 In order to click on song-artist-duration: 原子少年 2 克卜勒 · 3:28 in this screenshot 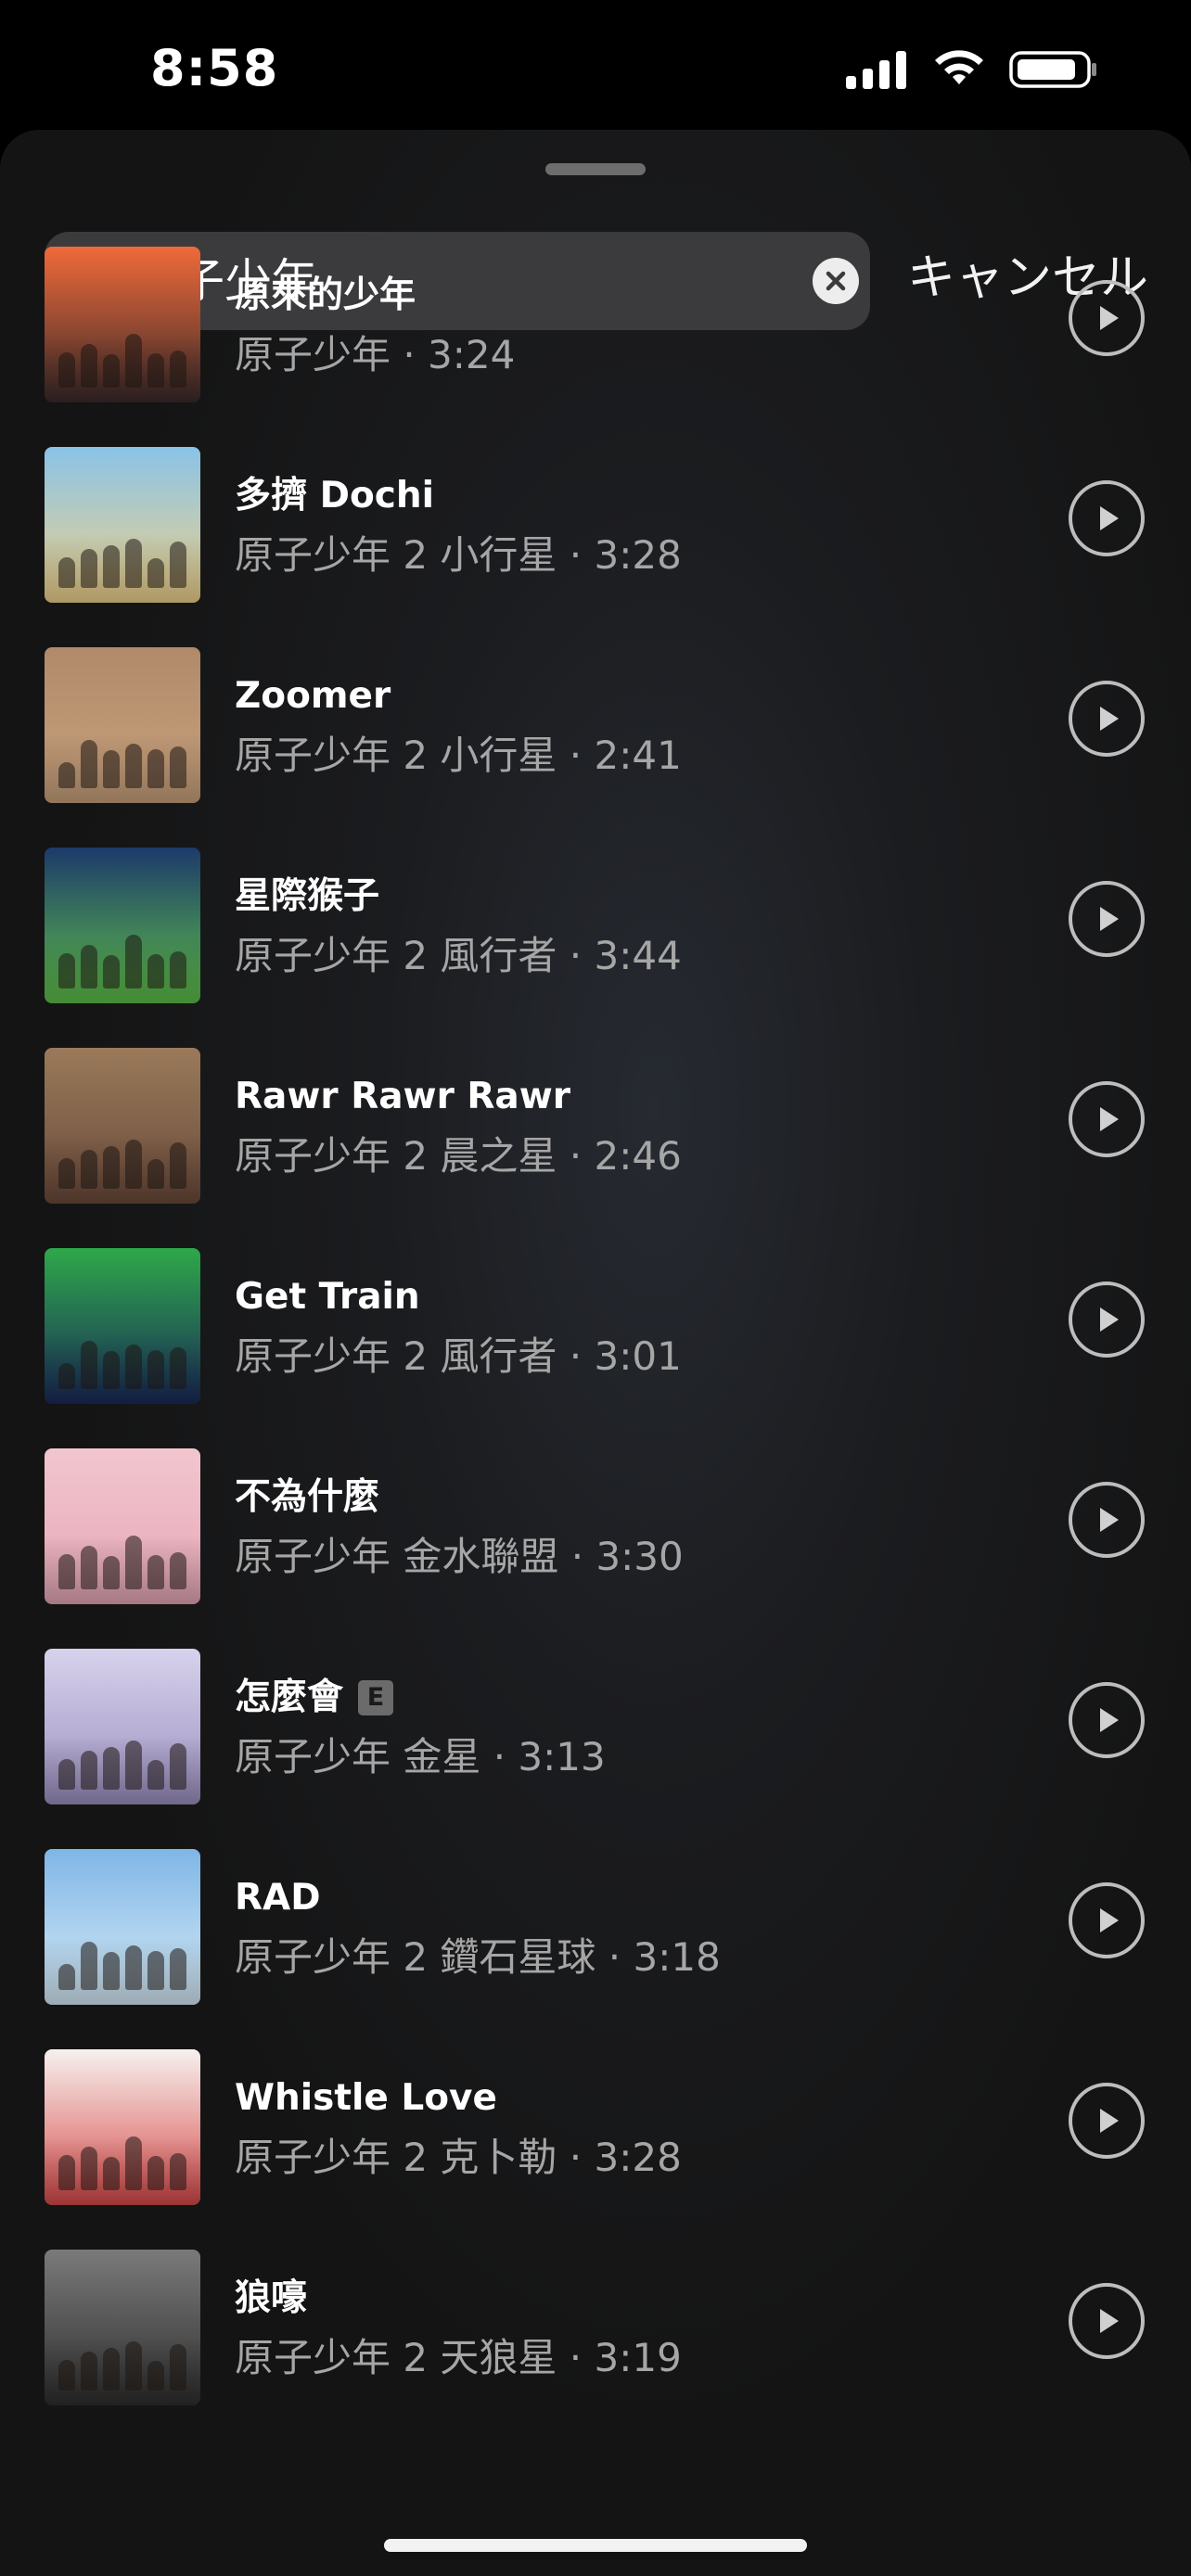, I will do `click(458, 2157)`.